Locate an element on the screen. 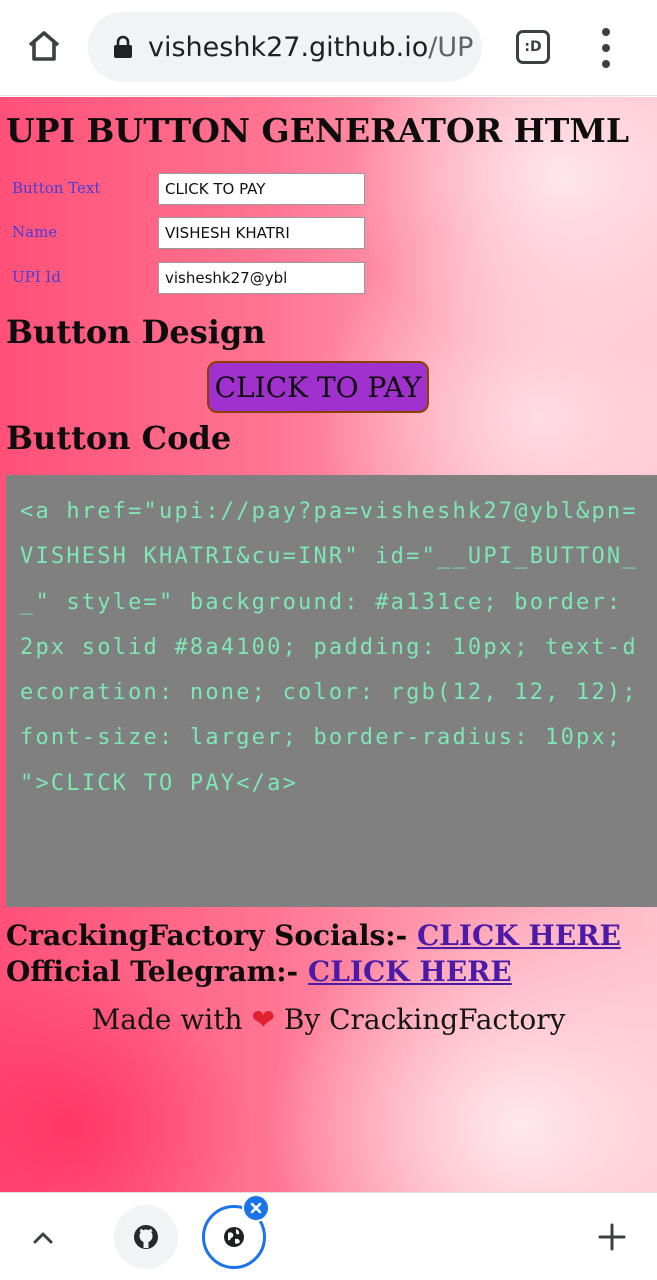 Image resolution: width=657 pixels, height=1280 pixels. tab-switcher-button: :D is located at coordinates (533, 47).